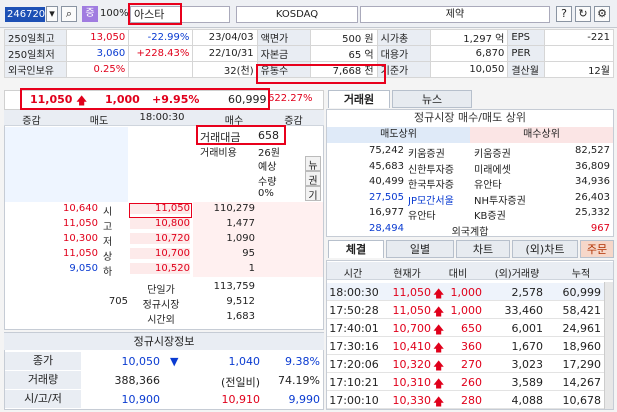 Image resolution: width=617 pixels, height=412 pixels. I want to click on trade-amount-label: 거래대금, so click(220, 137).